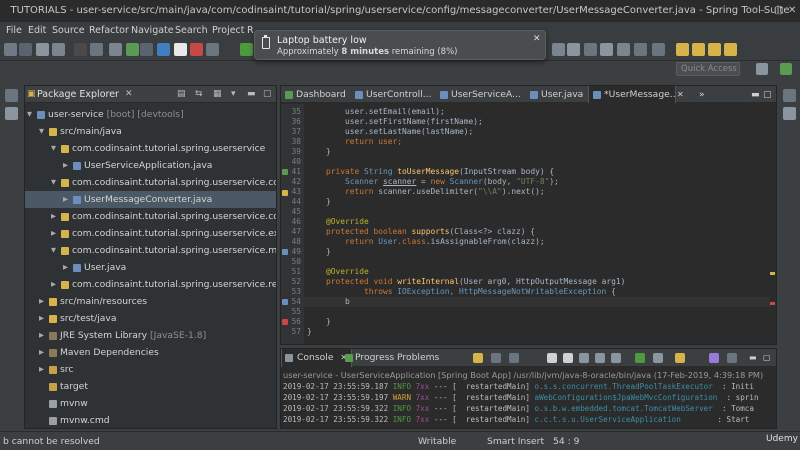 Image resolution: width=800 pixels, height=450 pixels. What do you see at coordinates (606, 49) in the screenshot?
I see `toggle-mark-icon` at bounding box center [606, 49].